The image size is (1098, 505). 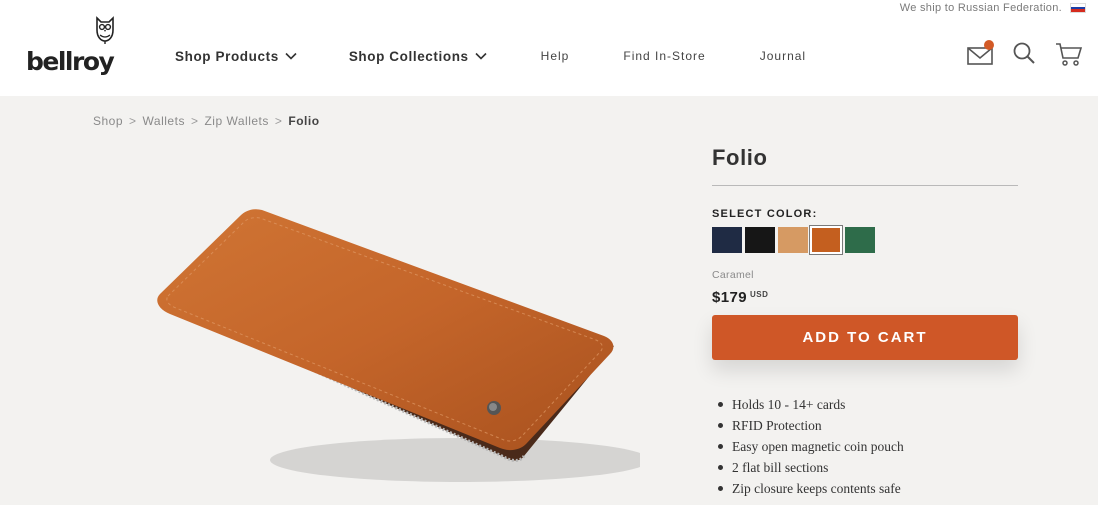 I want to click on list-item: RFID Protection, so click(x=865, y=425).